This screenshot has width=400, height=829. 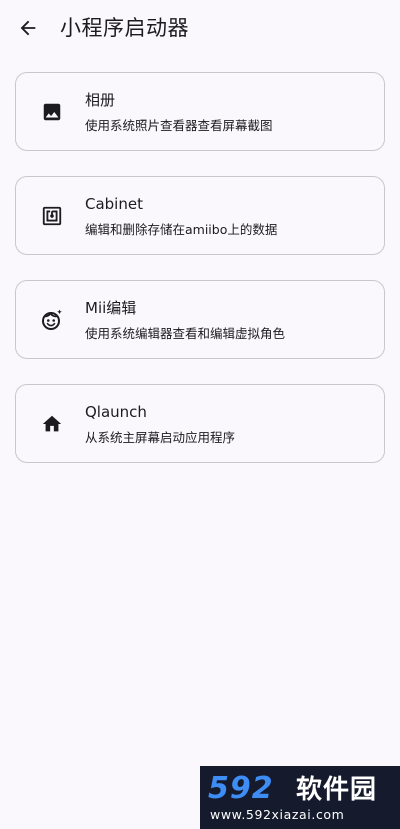 I want to click on applet-description: 编辑和删除存储在amiibo上的数据, so click(x=181, y=229).